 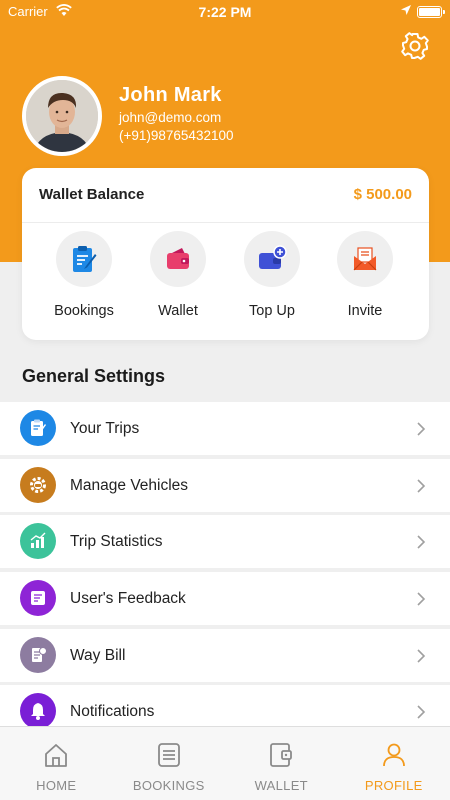 I want to click on menu-item-trip-statistics: Trip Statistics, so click(x=225, y=542).